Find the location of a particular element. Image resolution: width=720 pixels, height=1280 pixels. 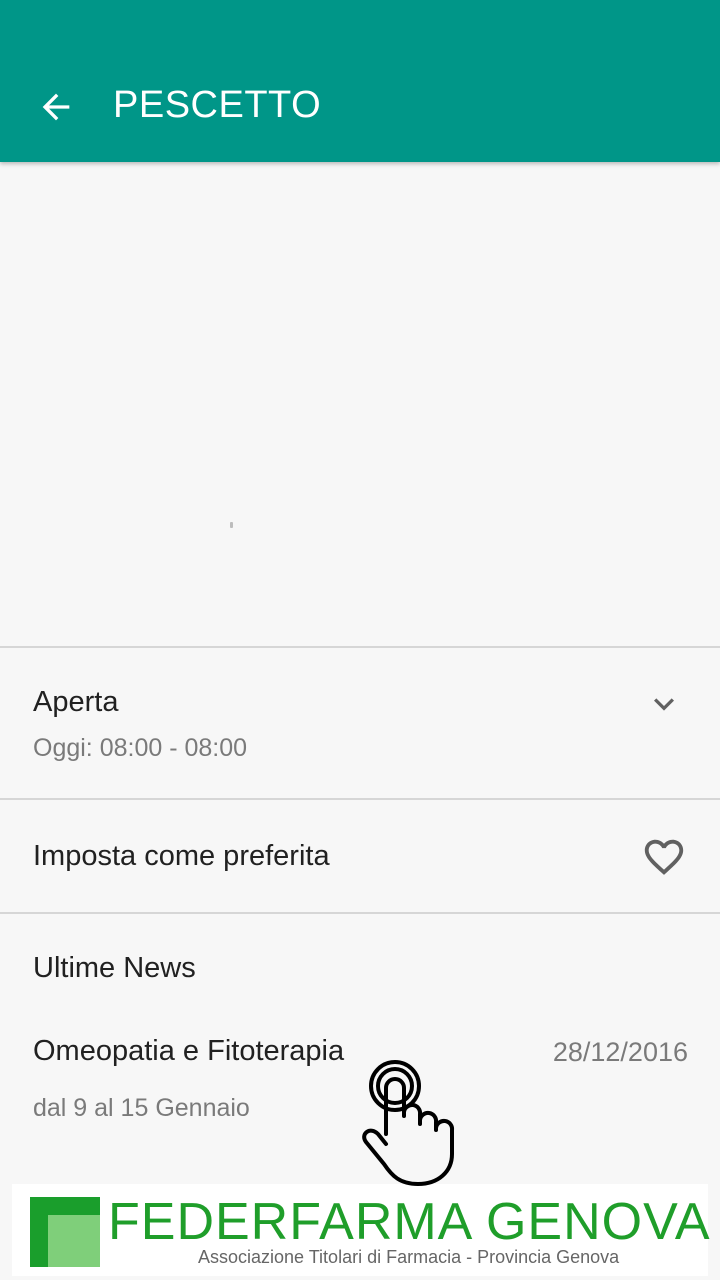

favorite-label: Imposta come preferita is located at coordinates (181, 856).